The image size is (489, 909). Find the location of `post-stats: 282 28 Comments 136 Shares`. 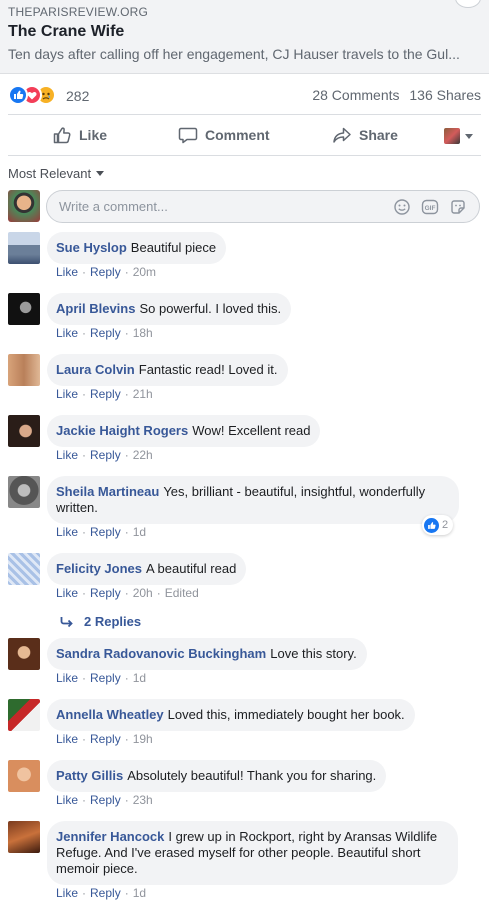

post-stats: 282 28 Comments 136 Shares is located at coordinates (244, 95).